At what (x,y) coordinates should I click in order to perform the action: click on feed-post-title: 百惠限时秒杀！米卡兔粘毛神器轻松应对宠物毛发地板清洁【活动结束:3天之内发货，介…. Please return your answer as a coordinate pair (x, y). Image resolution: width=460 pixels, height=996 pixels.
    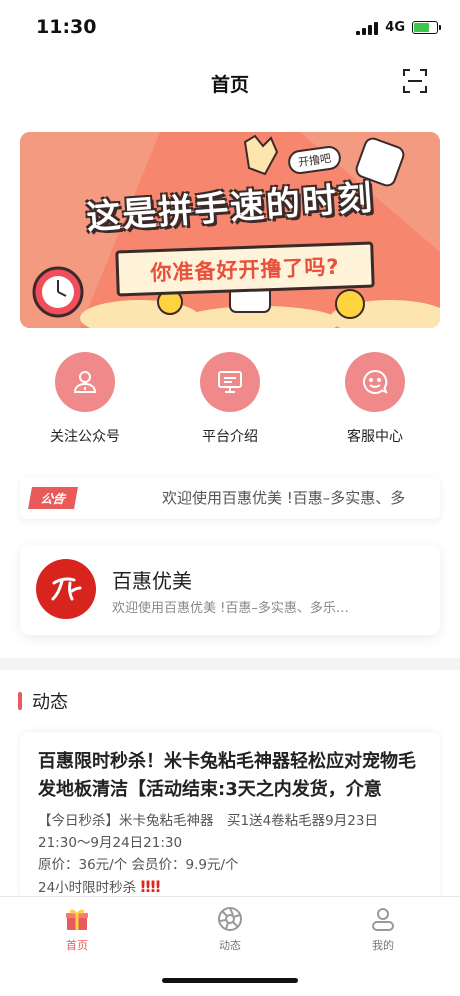
    Looking at the image, I should click on (227, 775).